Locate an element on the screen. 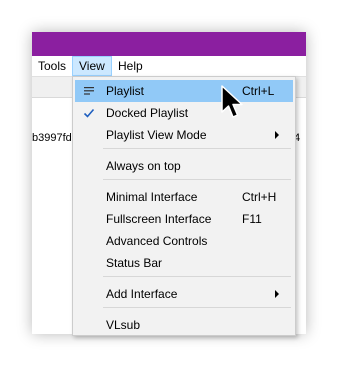 The width and height of the screenshot is (339, 366). menu-item-shortcut: Ctrl+H is located at coordinates (259, 197).